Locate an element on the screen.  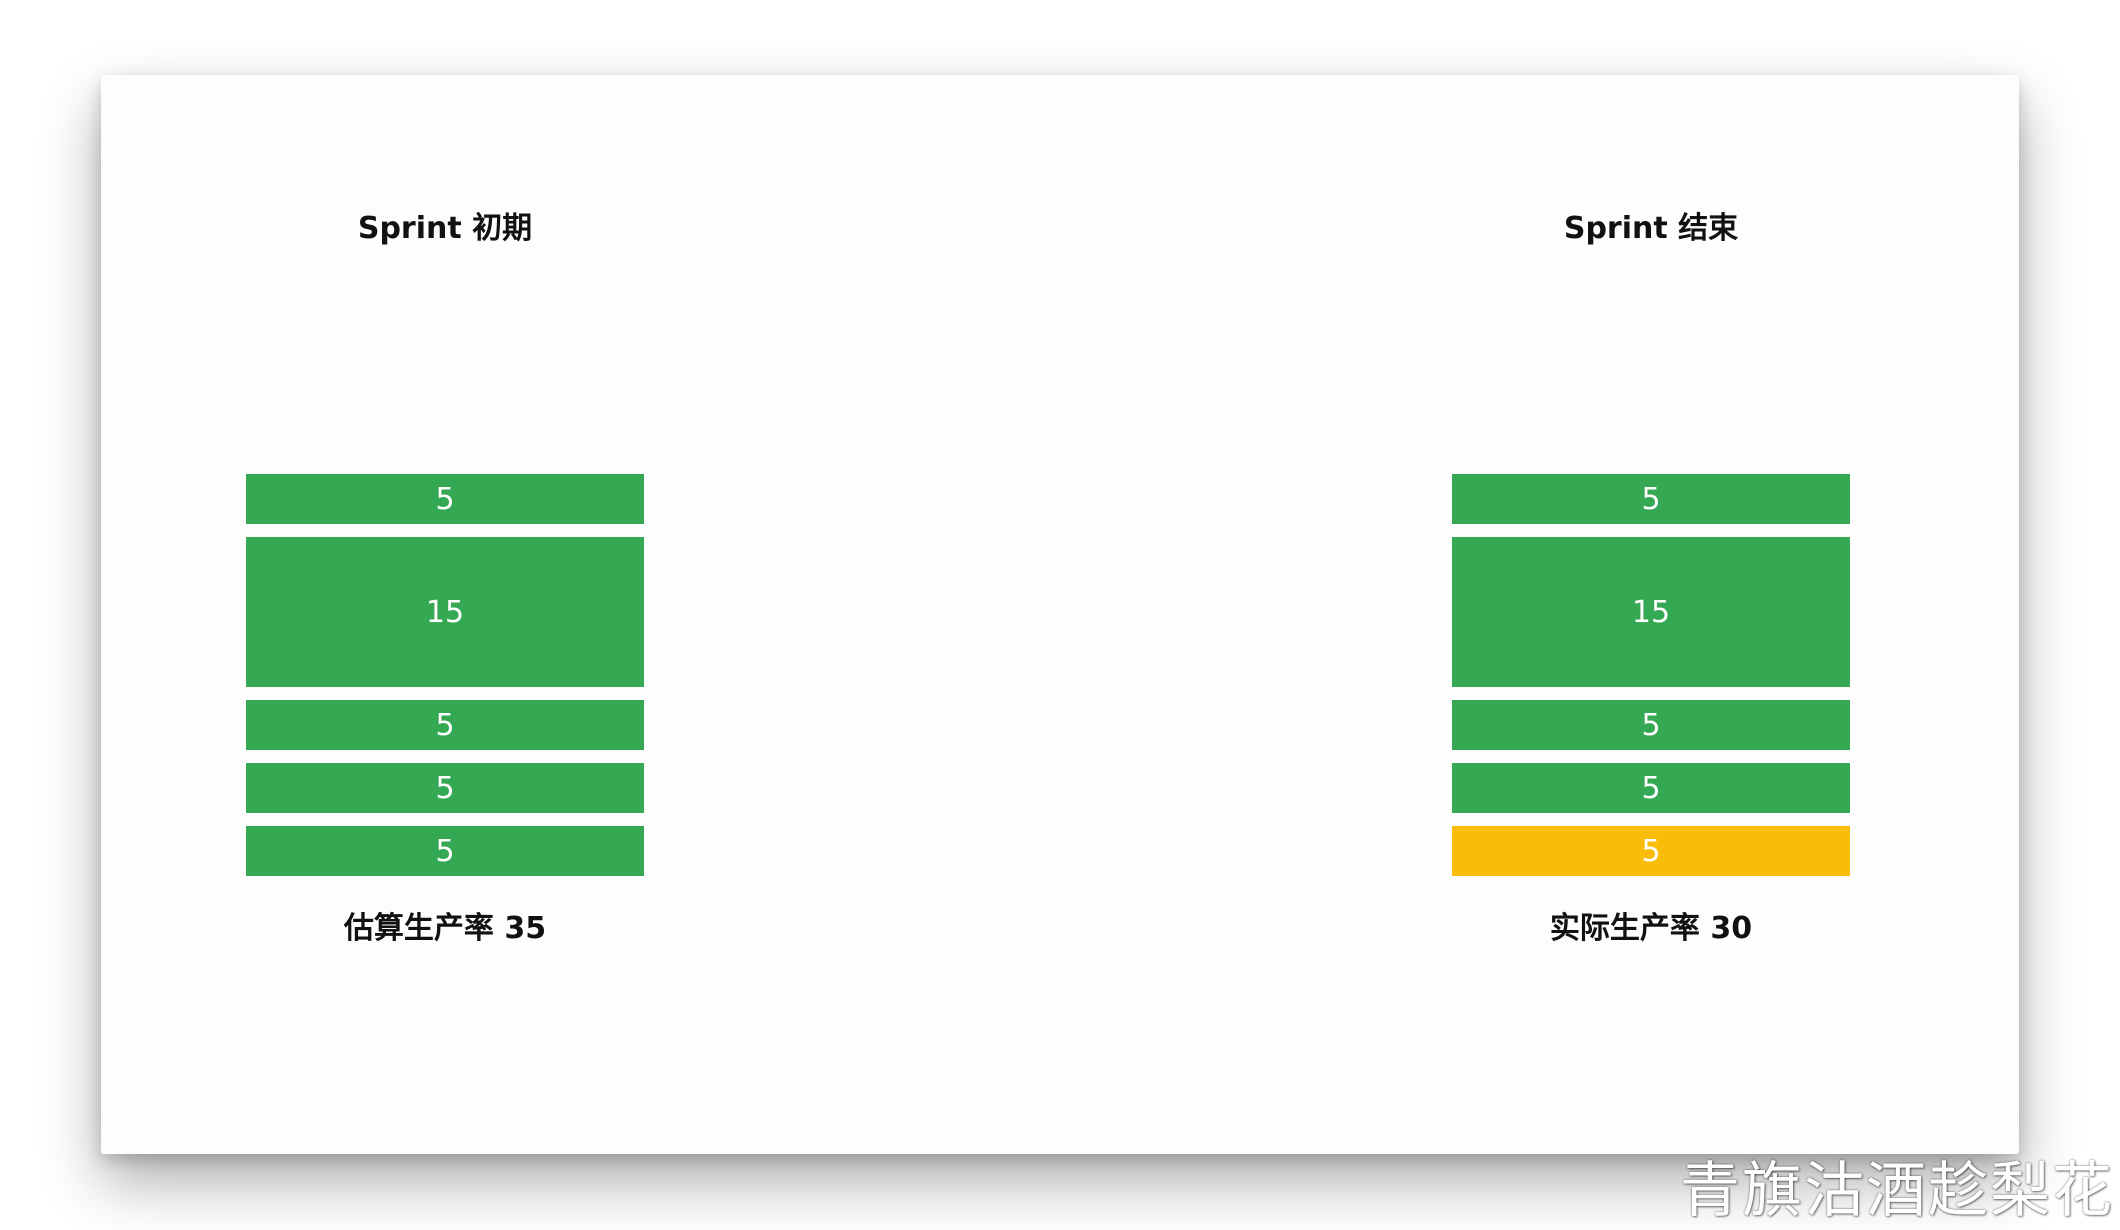
sprint-end-title: Sprint 结束 is located at coordinates (1651, 228).